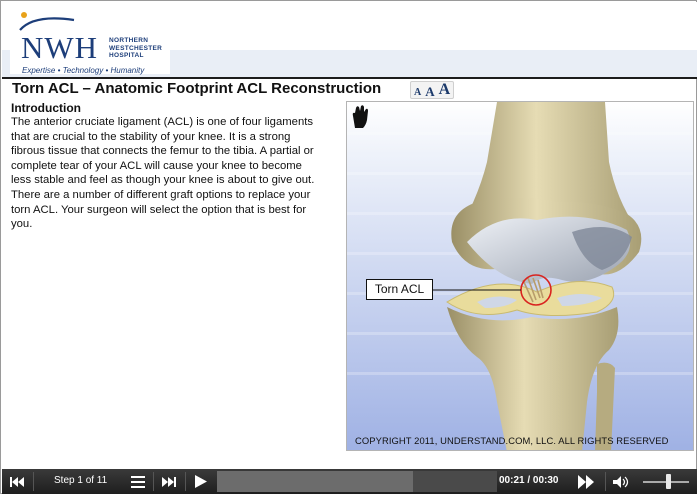 The image size is (697, 494). I want to click on play-button, so click(201, 481).